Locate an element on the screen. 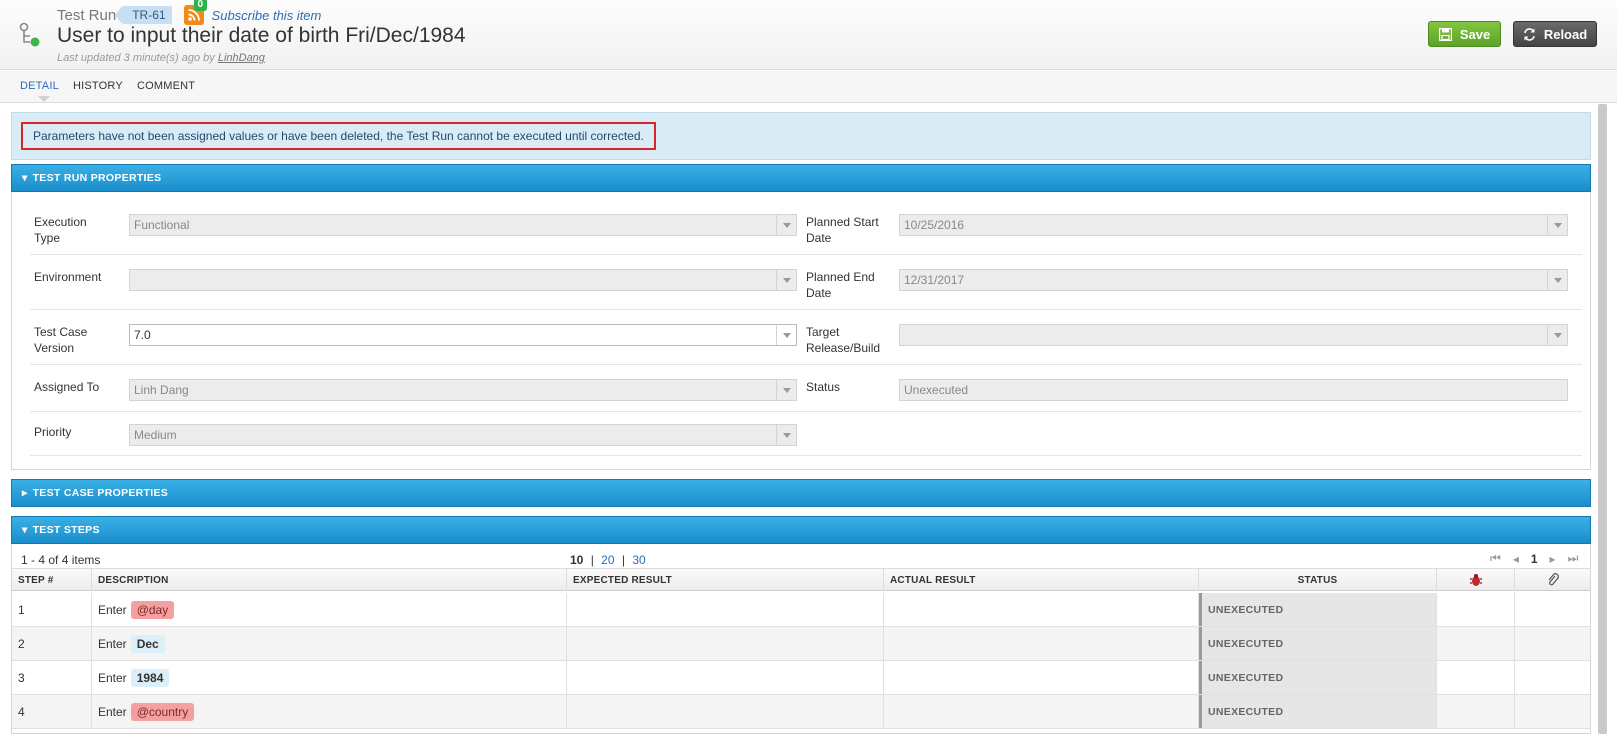 The width and height of the screenshot is (1617, 739). status-value: Unexecuted is located at coordinates (936, 390).